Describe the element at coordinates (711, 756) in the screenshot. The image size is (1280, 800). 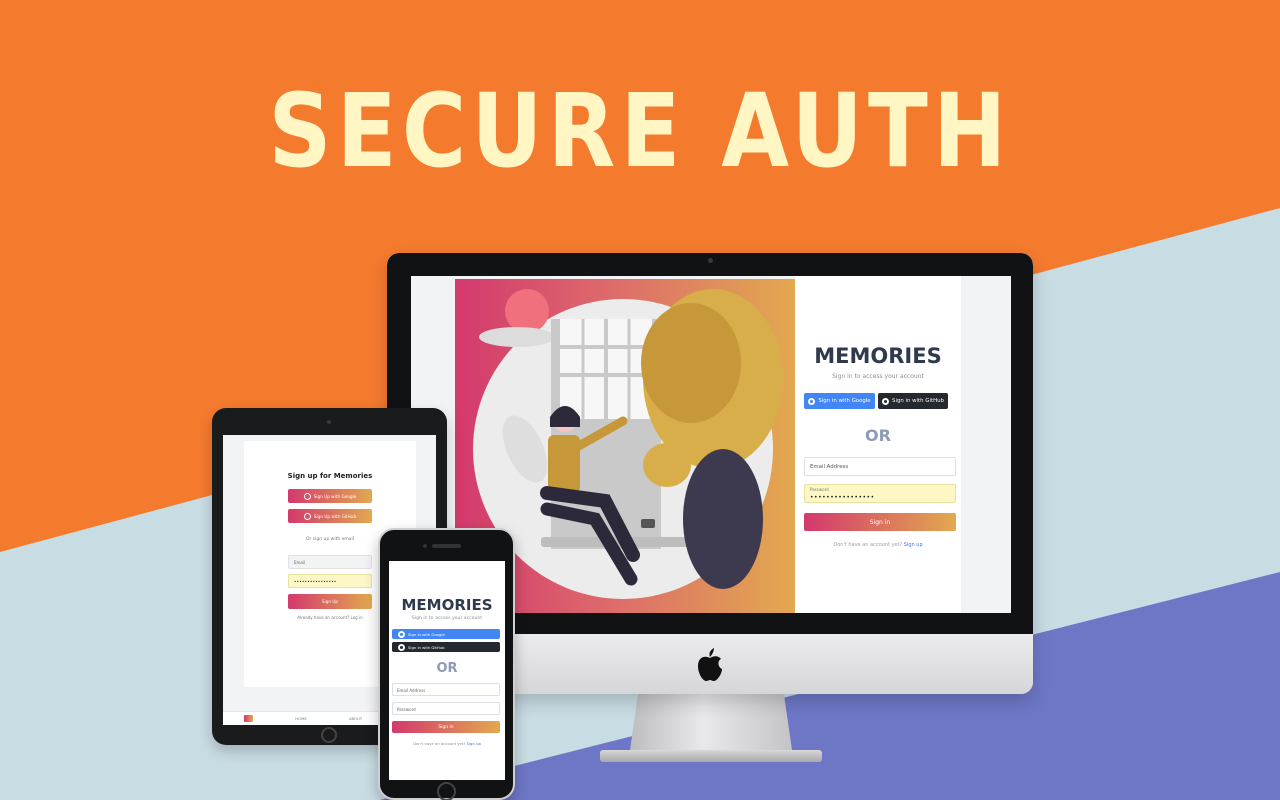
I see `imac-foot` at that location.